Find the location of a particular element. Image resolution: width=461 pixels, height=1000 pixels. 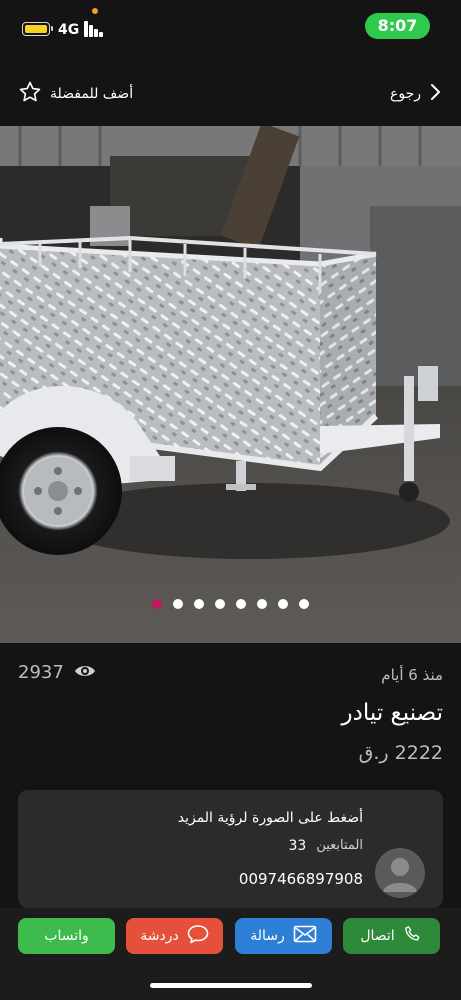

chevron-right-icon is located at coordinates (435, 94).